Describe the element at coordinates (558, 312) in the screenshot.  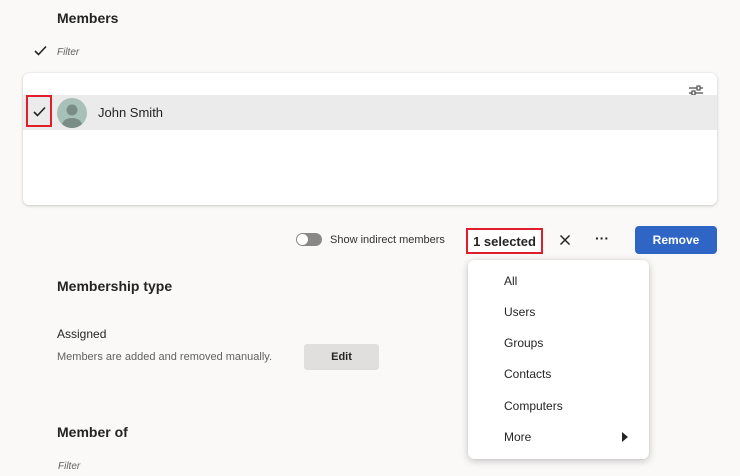
I see `menu-item-users: Users` at that location.